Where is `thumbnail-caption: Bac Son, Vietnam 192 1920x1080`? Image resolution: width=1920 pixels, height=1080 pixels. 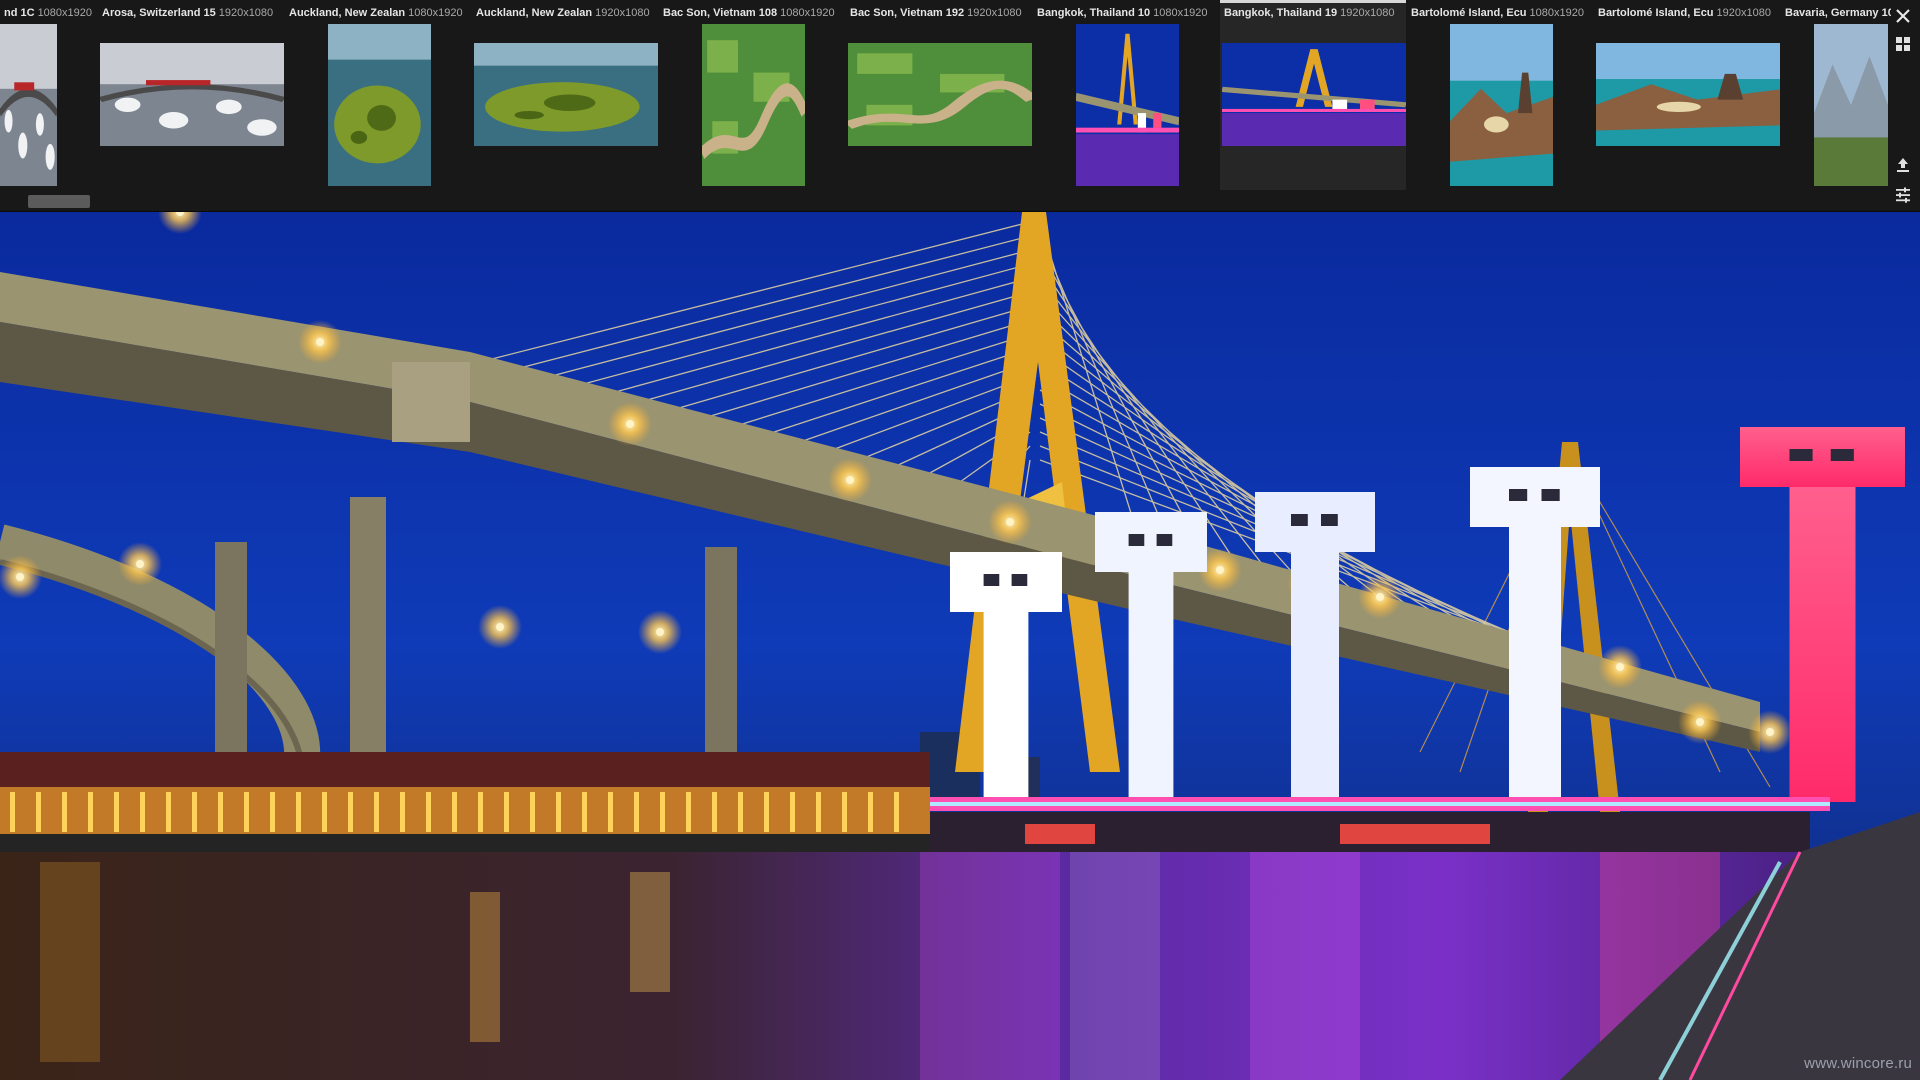 thumbnail-caption: Bac Son, Vietnam 192 1920x1080 is located at coordinates (939, 13).